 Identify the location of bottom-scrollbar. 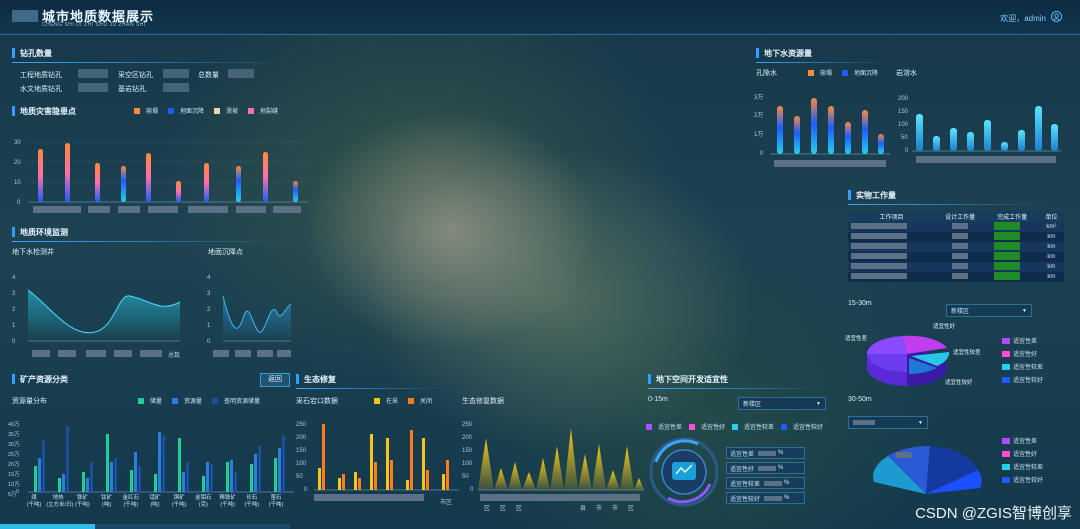
(145, 526).